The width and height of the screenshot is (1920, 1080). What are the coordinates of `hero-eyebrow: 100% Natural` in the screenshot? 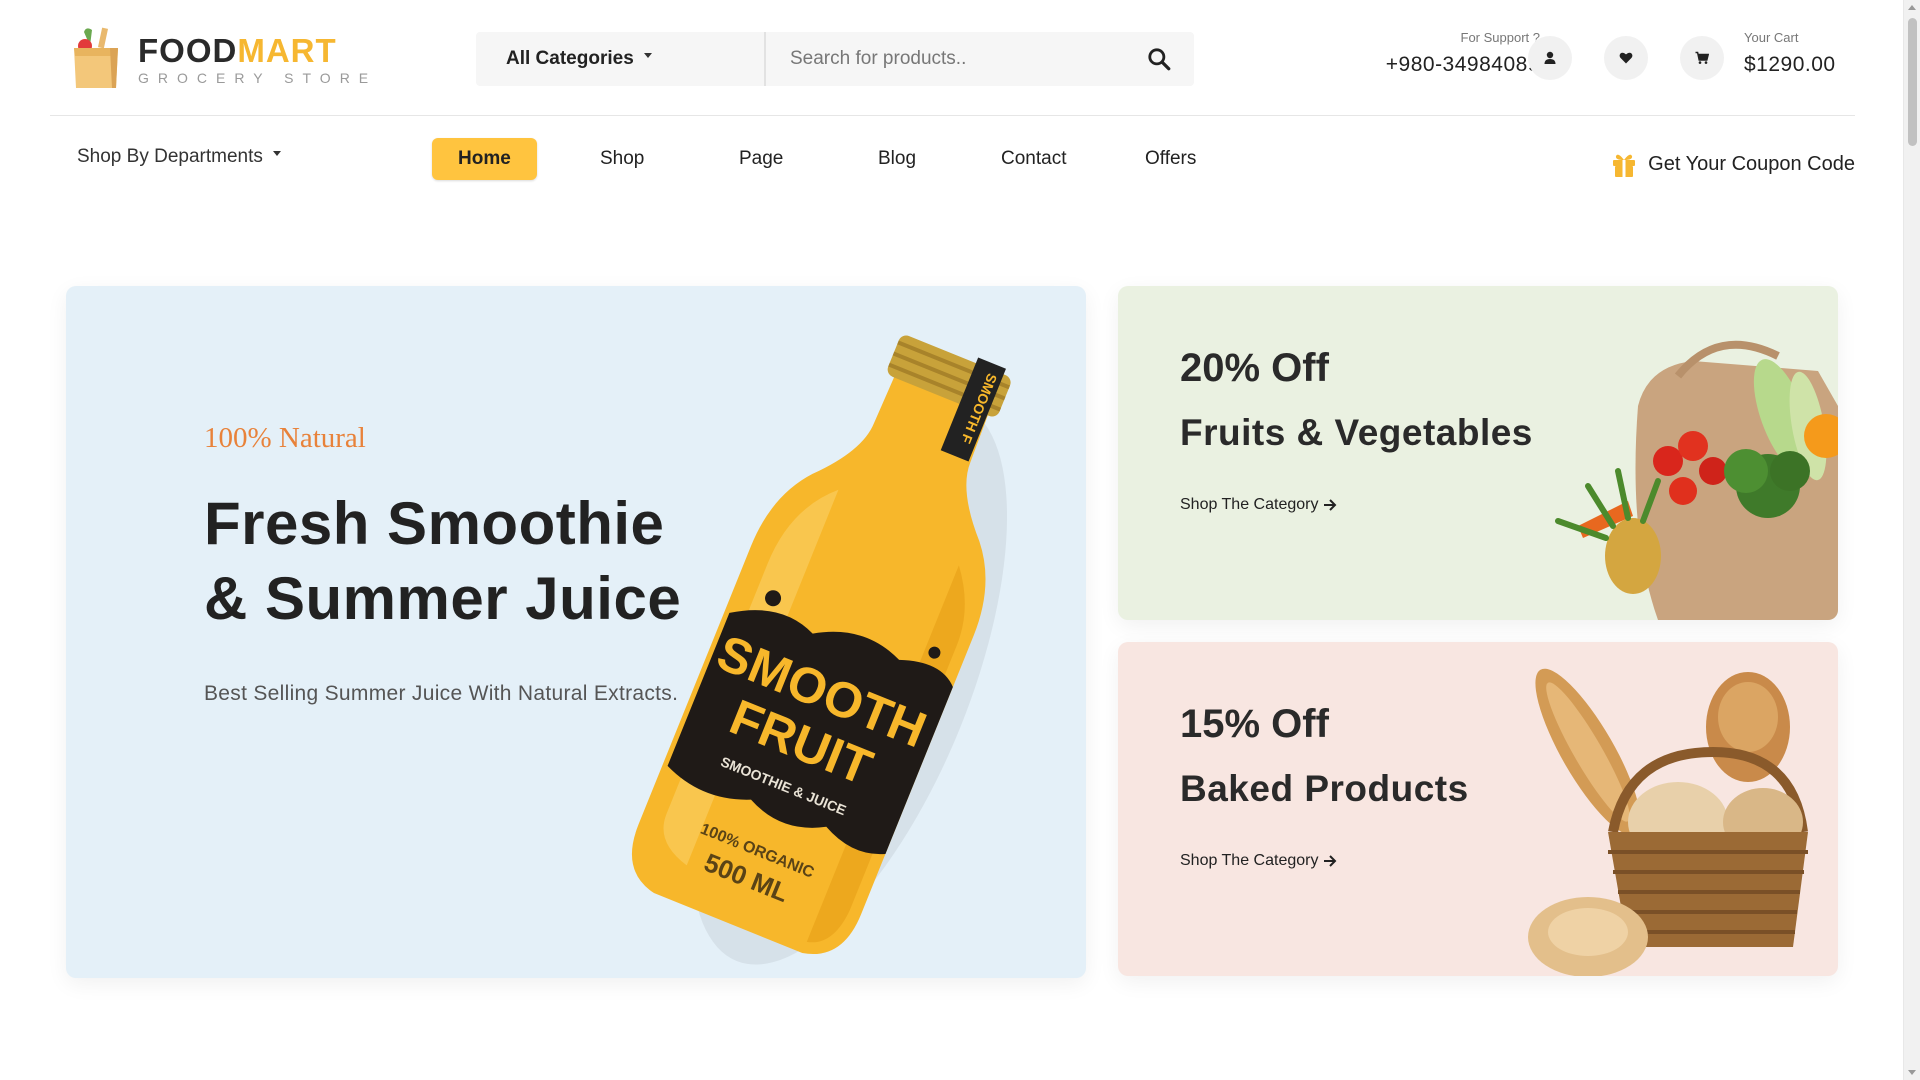 It's located at (285, 438).